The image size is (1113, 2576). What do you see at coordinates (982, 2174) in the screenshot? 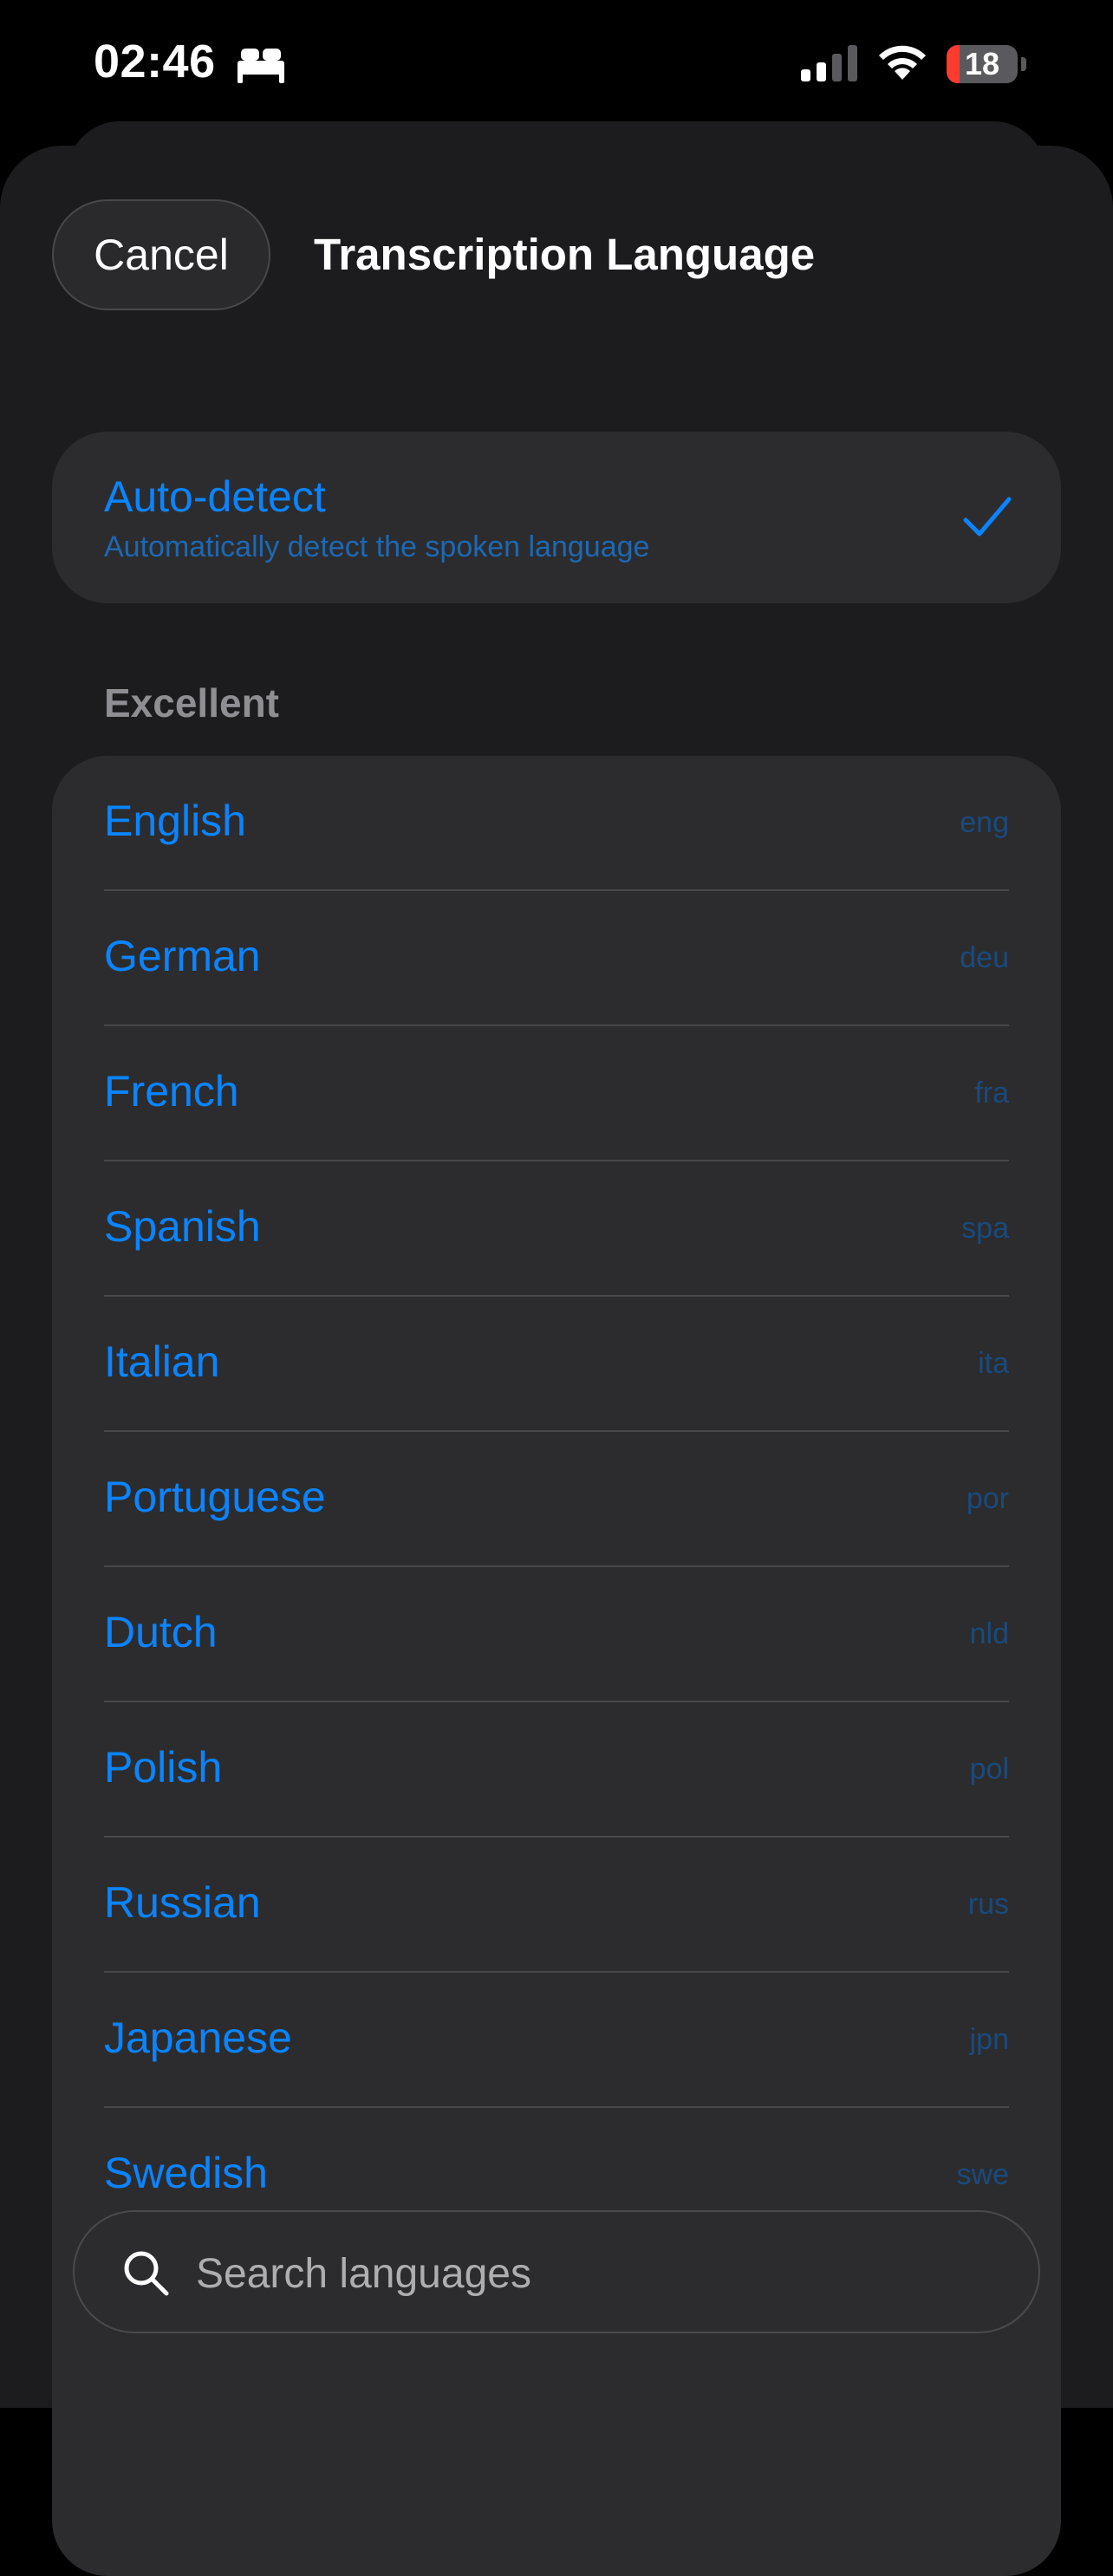
I see `language-code: swe` at bounding box center [982, 2174].